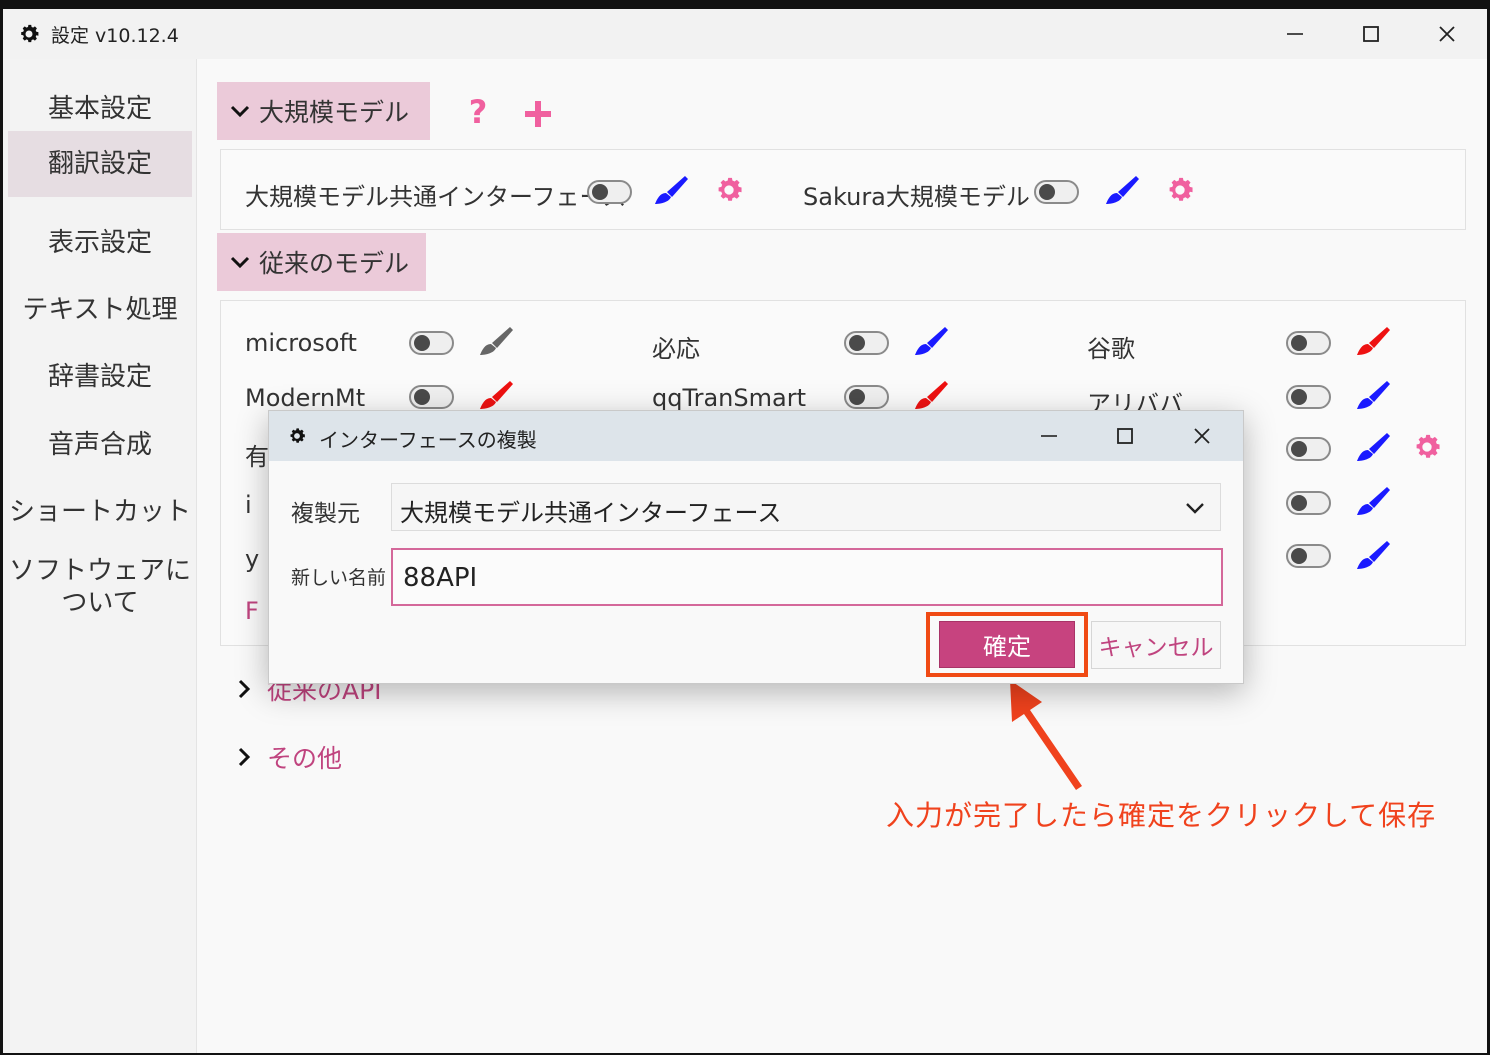 This screenshot has height=1055, width=1490. I want to click on help-icon: ?, so click(478, 111).